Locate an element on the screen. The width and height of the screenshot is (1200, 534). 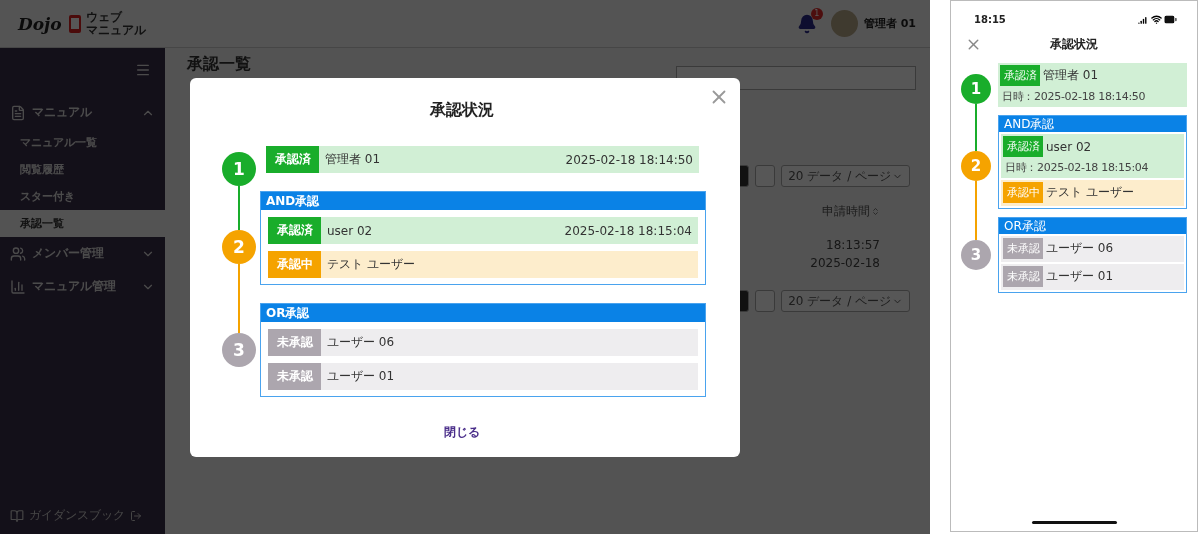
people-icon is located at coordinates (18, 253).